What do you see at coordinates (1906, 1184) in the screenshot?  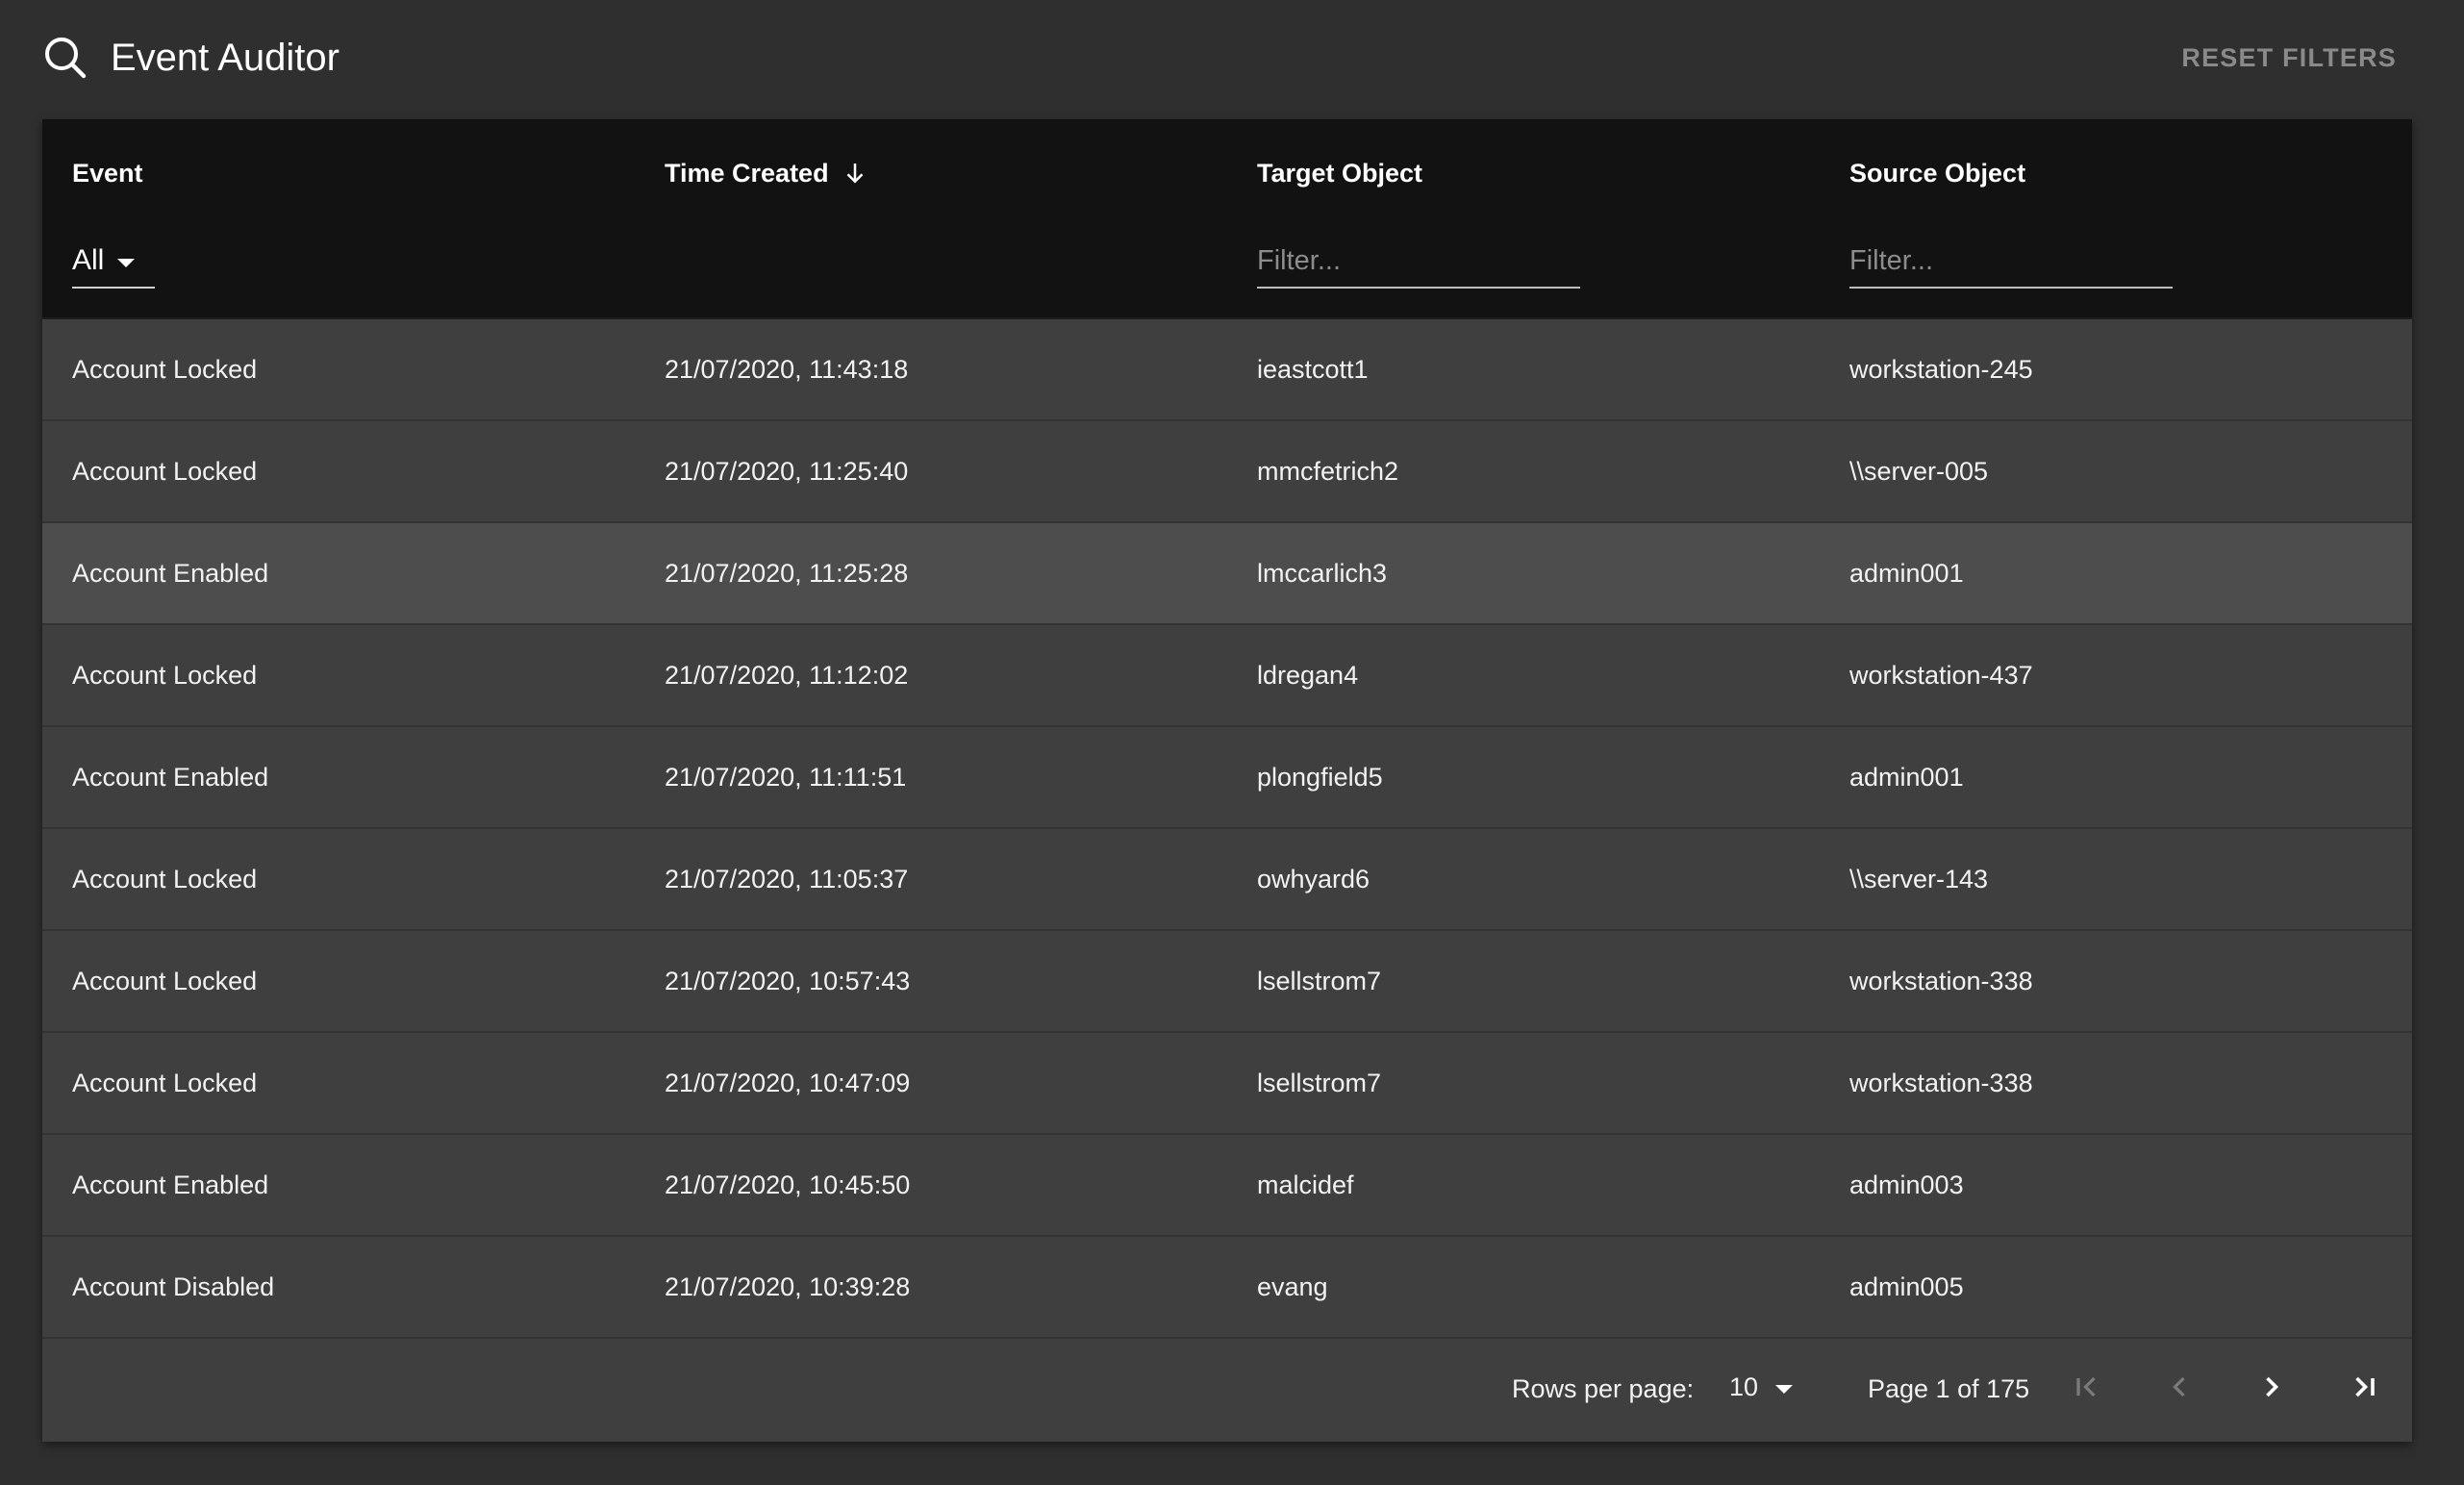 I see `source-cell: admin003` at bounding box center [1906, 1184].